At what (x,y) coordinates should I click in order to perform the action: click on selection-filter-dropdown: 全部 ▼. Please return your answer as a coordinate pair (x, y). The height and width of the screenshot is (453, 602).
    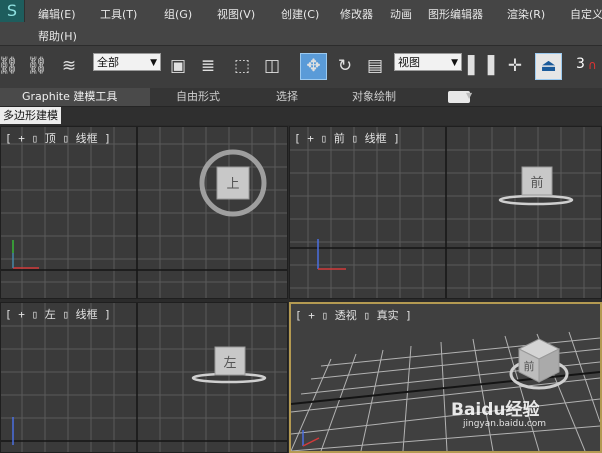
    Looking at the image, I should click on (127, 62).